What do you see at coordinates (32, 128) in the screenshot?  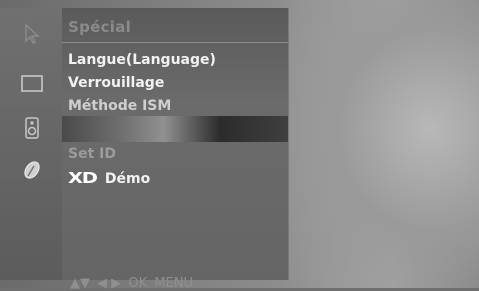 I see `speaker-icon` at bounding box center [32, 128].